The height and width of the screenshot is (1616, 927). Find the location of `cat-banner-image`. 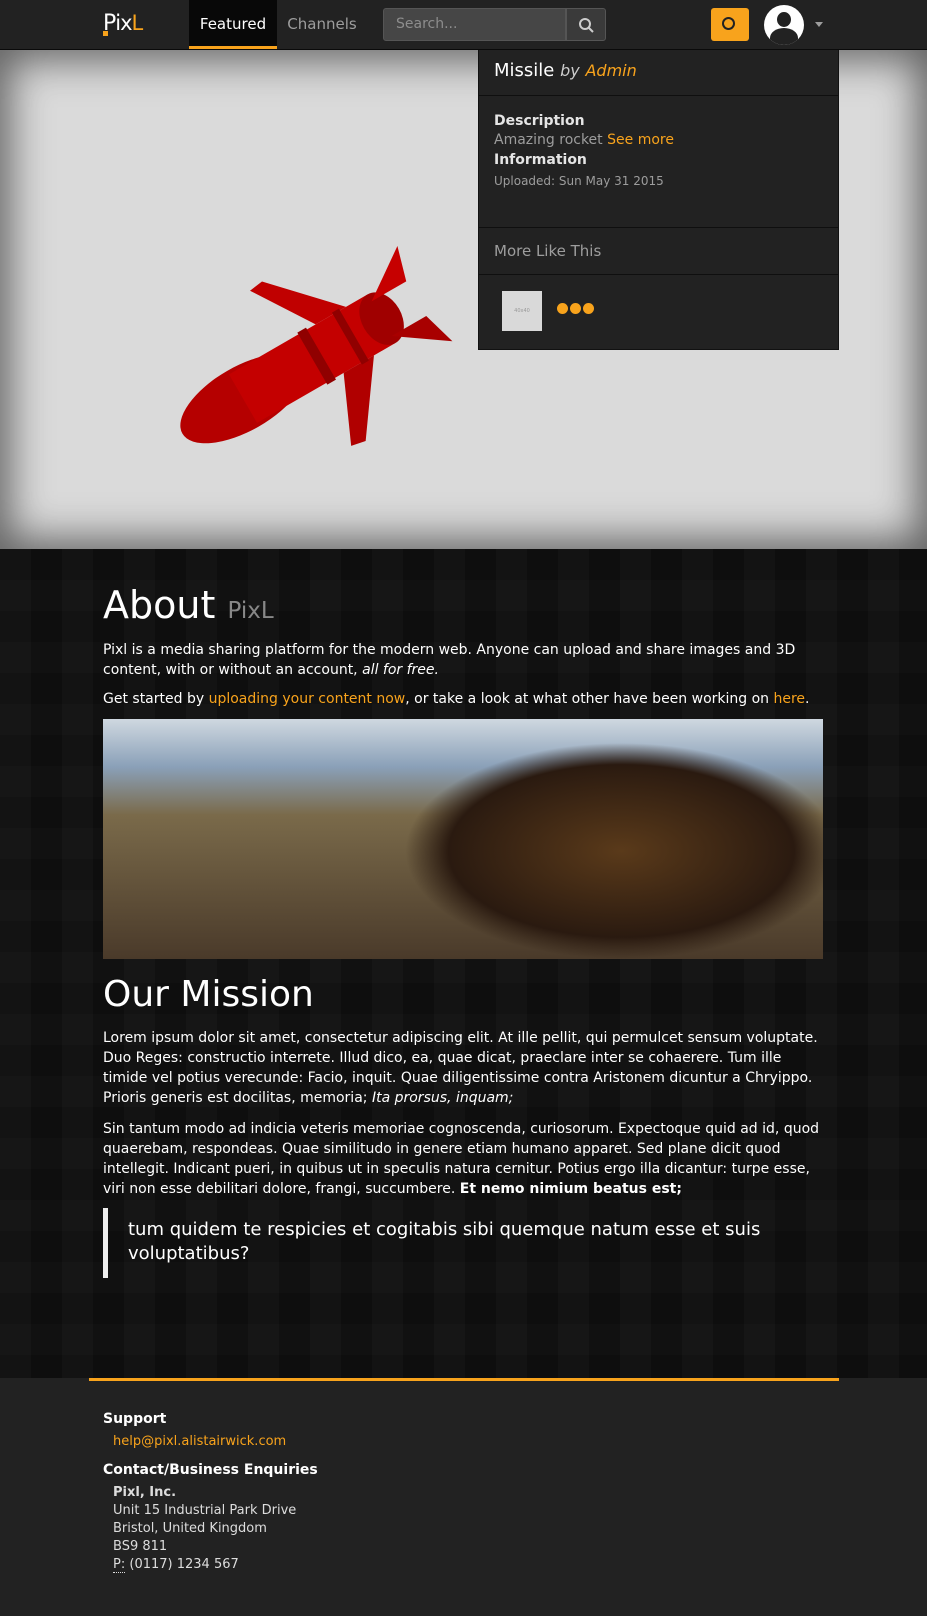

cat-banner-image is located at coordinates (463, 839).